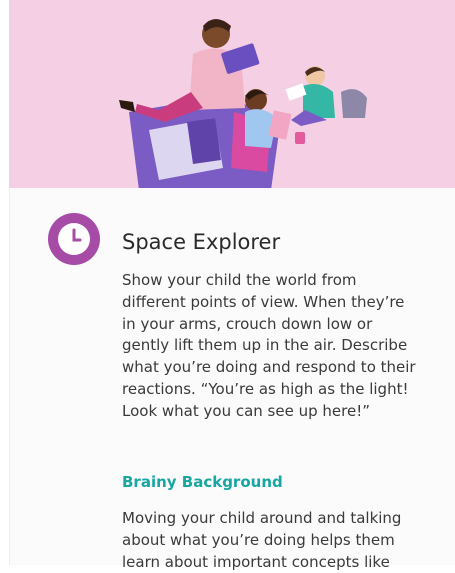 The height and width of the screenshot is (573, 455). I want to click on cup-icon, so click(300, 138).